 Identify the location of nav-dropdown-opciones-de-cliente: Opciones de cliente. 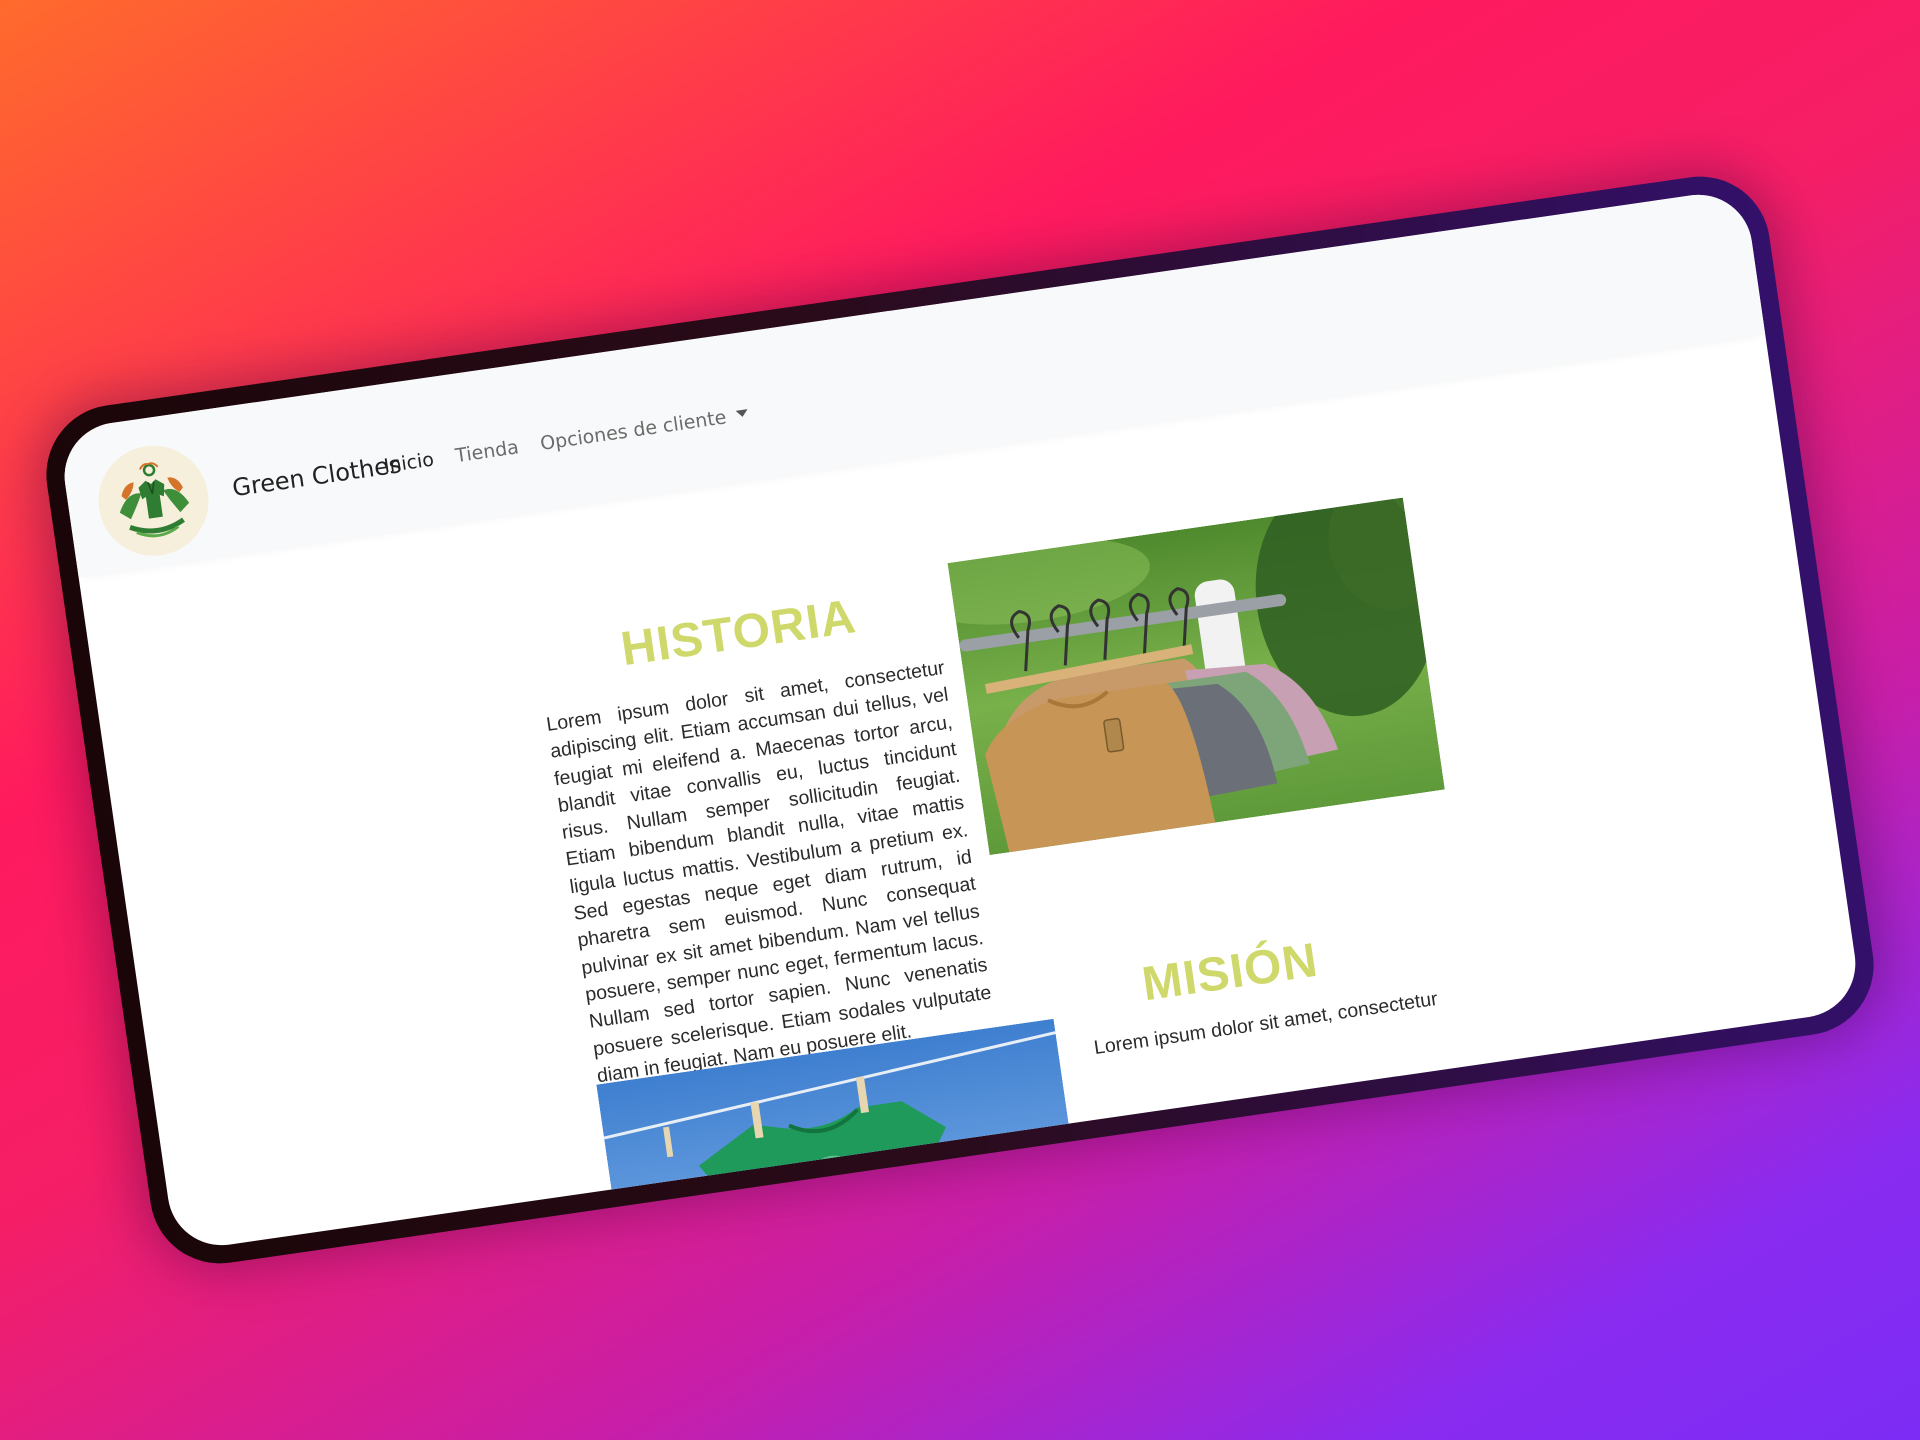
(644, 429).